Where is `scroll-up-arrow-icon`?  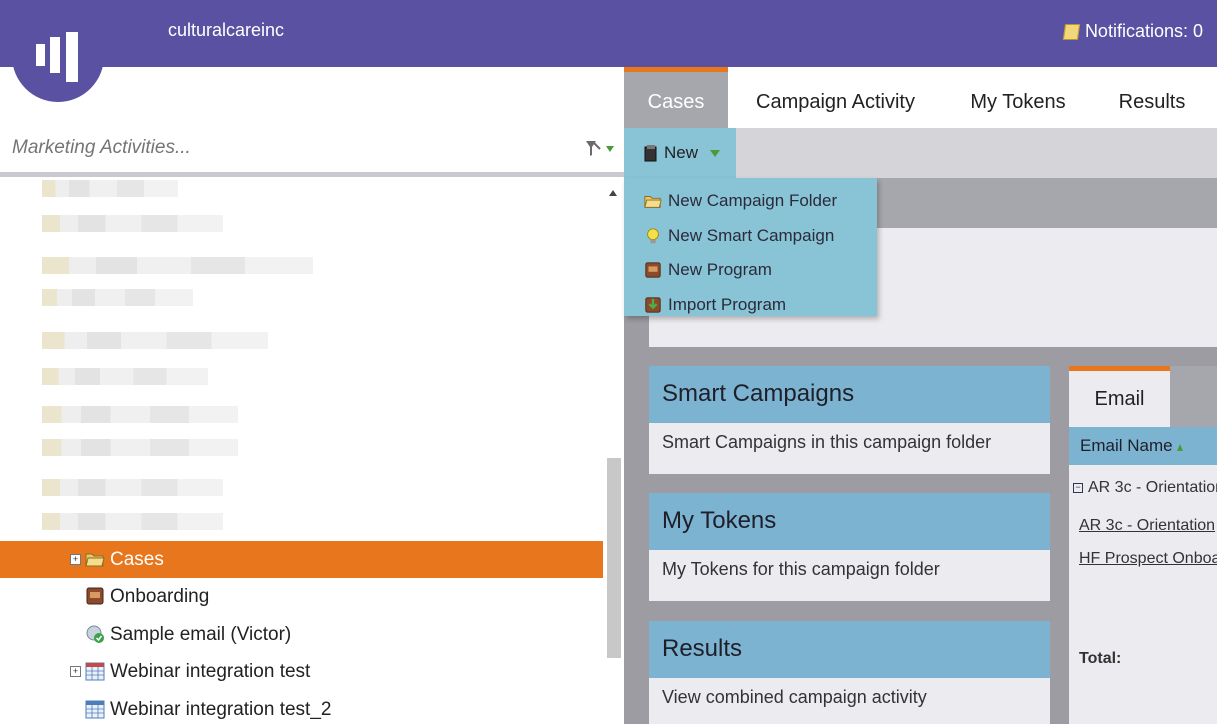
scroll-up-arrow-icon is located at coordinates (613, 193).